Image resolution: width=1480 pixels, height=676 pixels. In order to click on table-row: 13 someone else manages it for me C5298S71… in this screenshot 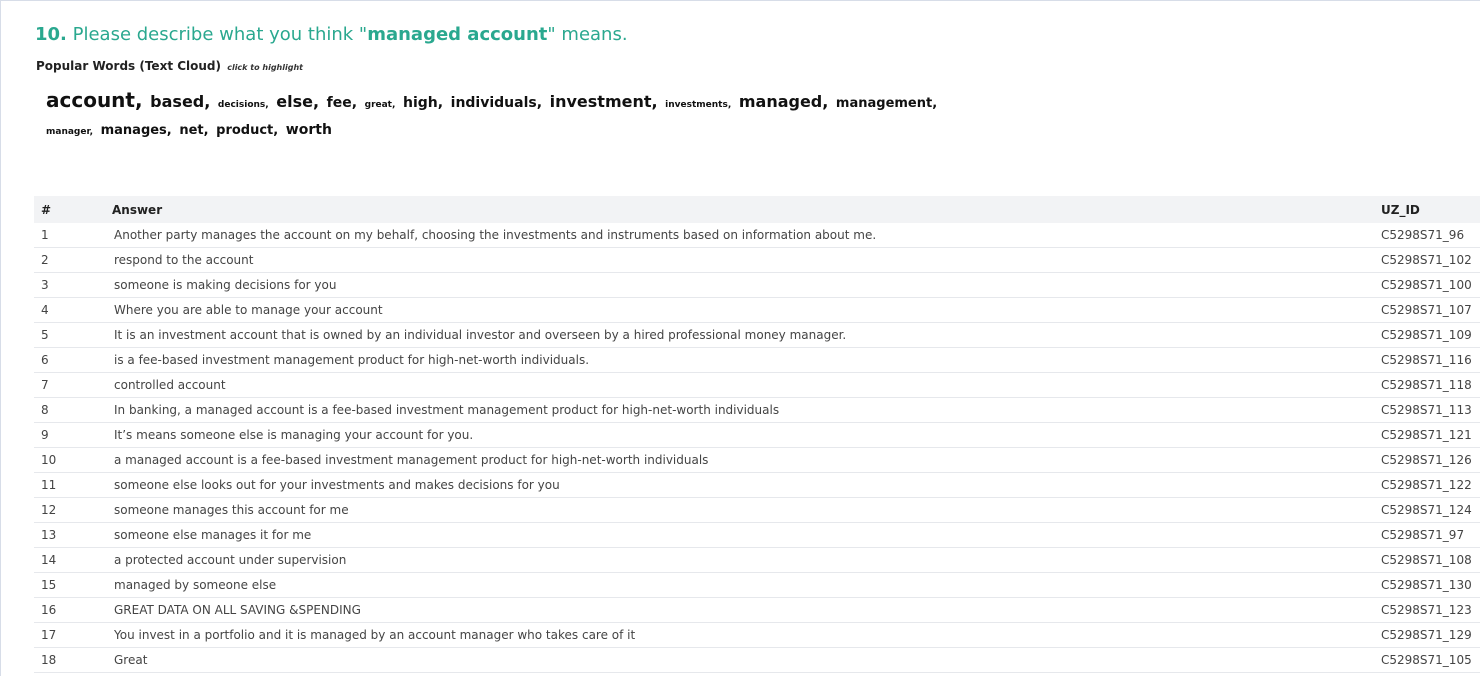, I will do `click(757, 535)`.